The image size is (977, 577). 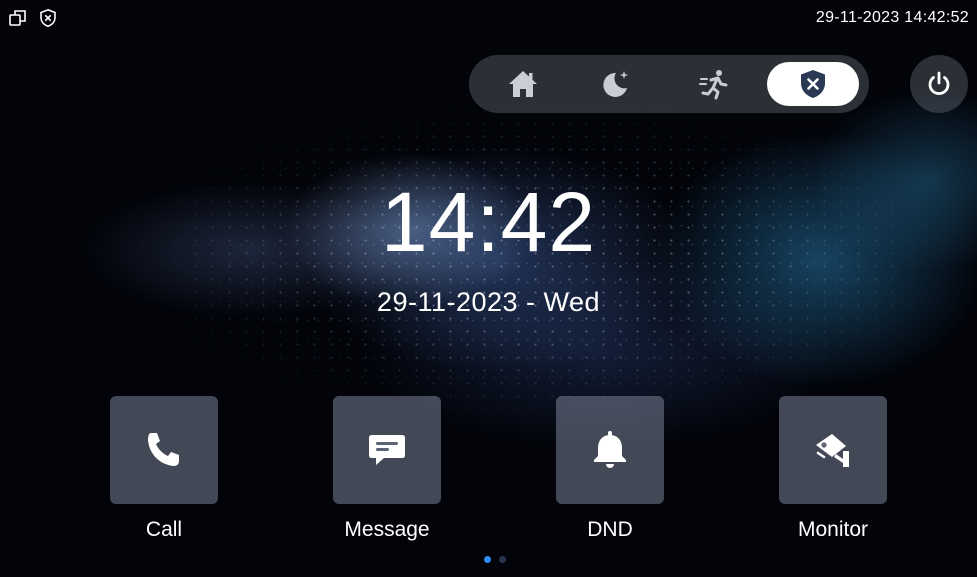 I want to click on night-mode-button, so click(x=615, y=84).